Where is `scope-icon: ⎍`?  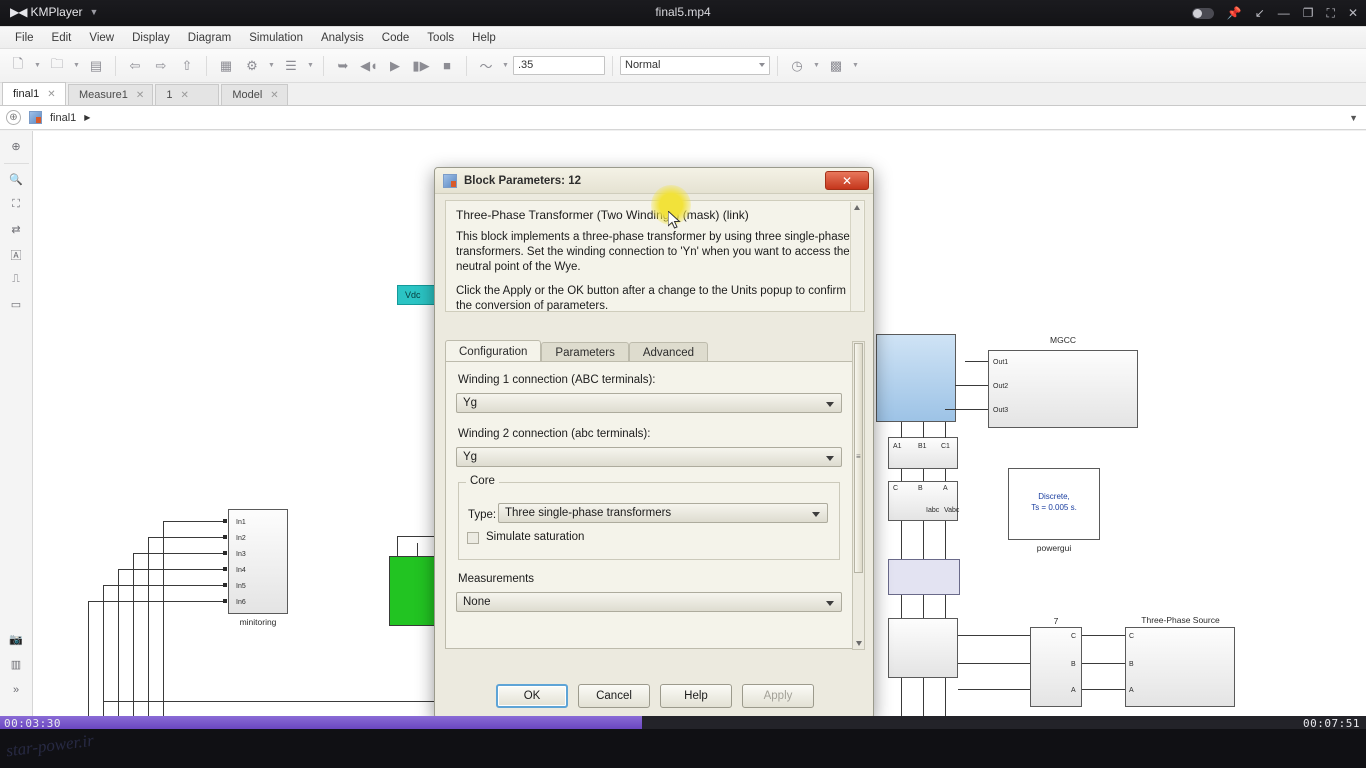 scope-icon: ⎍ is located at coordinates (16, 279).